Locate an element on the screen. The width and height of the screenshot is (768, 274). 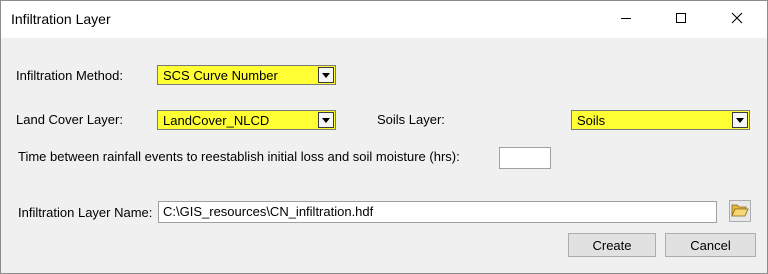
infiltration-method-value: SCS Curve Number is located at coordinates (220, 75).